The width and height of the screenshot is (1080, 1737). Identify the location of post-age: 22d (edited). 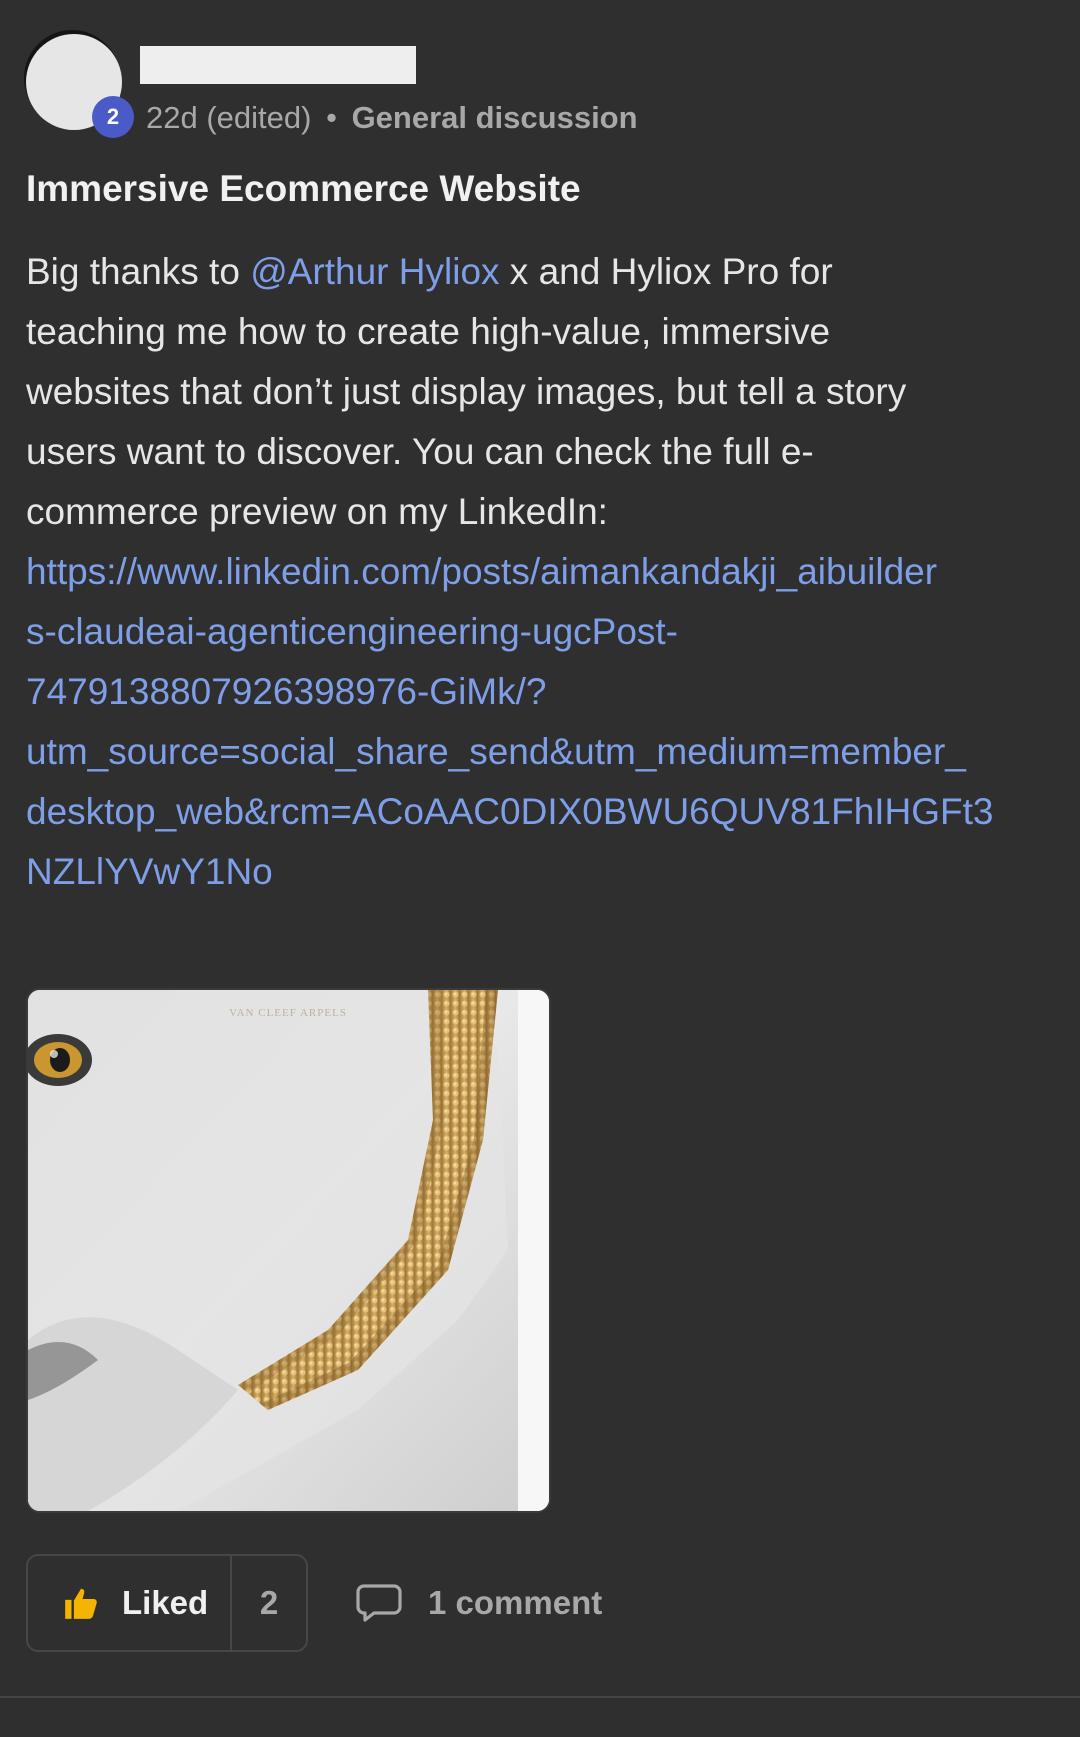
(229, 117).